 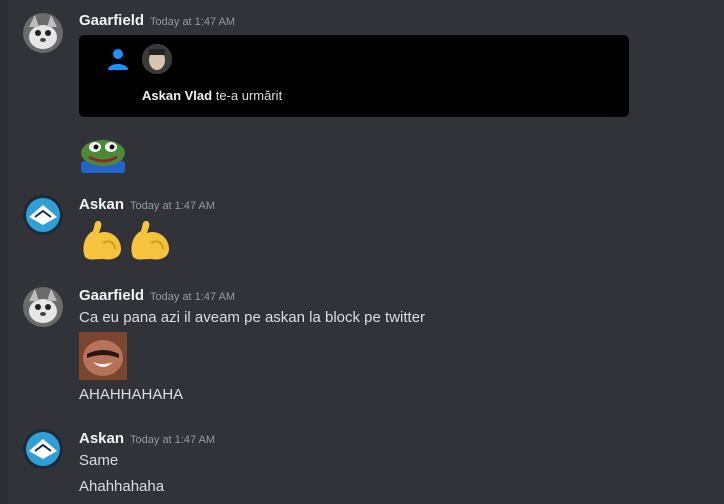 I want to click on follow-text: Askan Vlad te-a urmărit, so click(x=212, y=95).